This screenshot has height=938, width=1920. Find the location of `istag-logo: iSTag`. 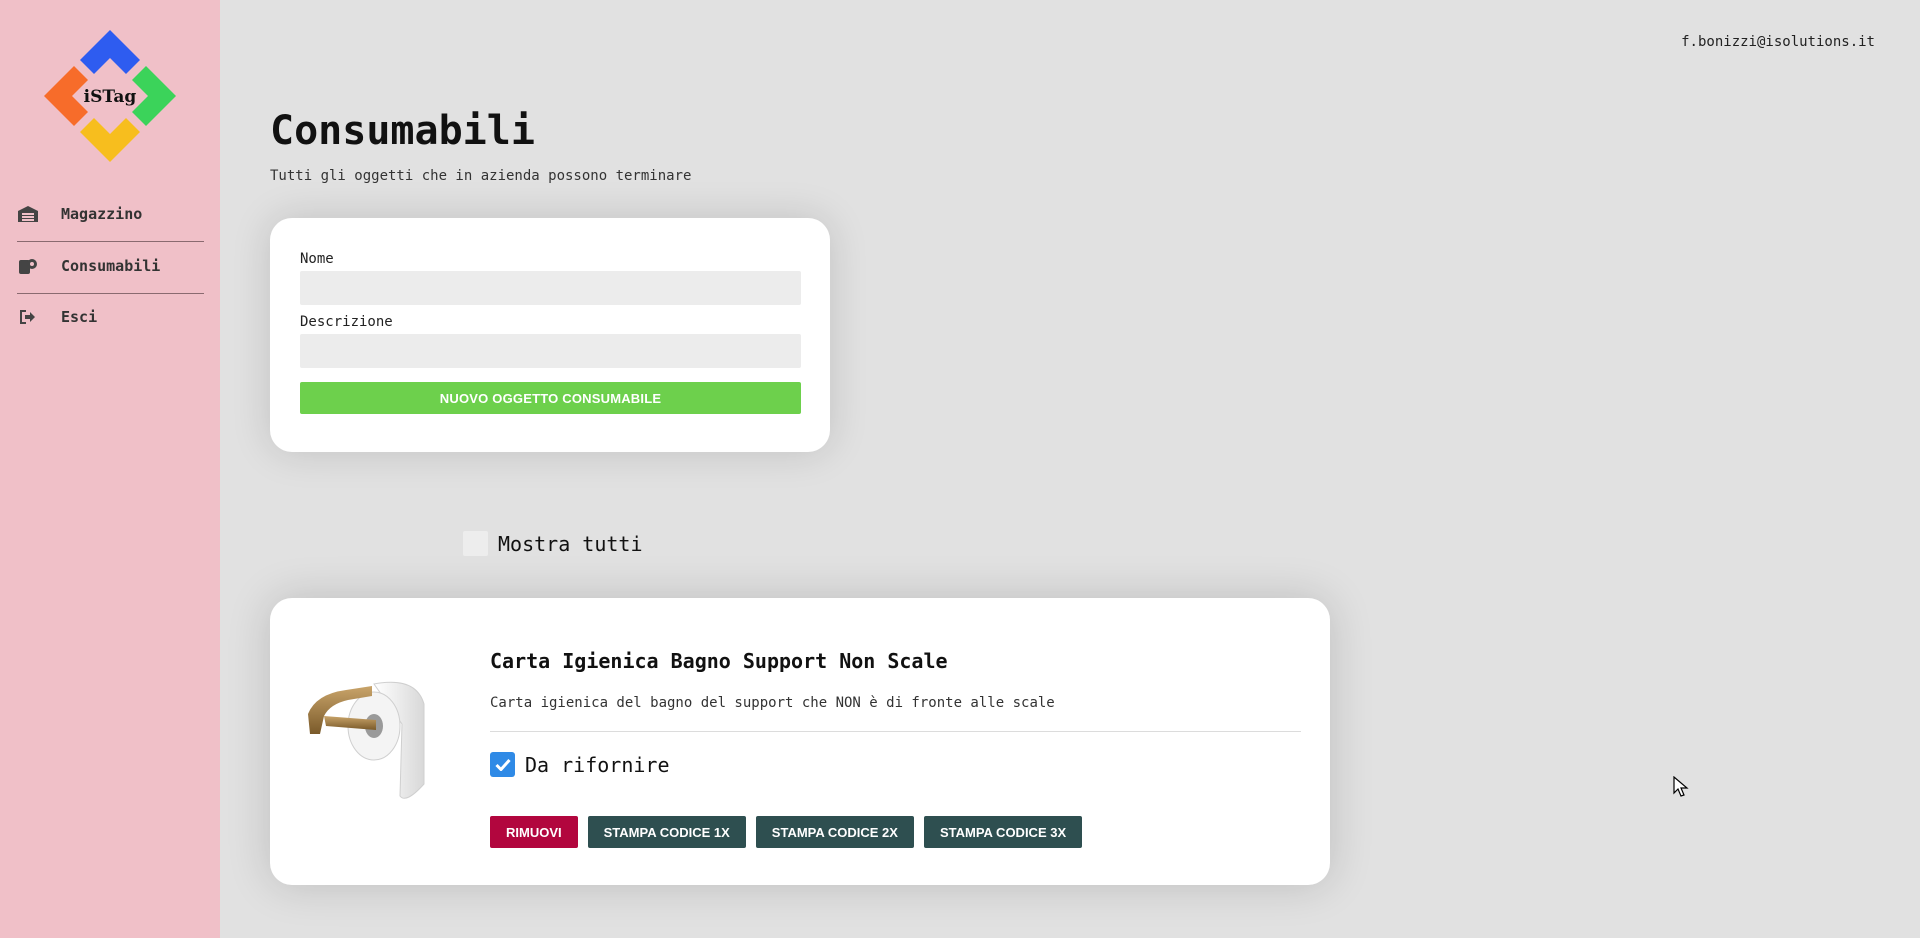

istag-logo: iSTag is located at coordinates (110, 96).